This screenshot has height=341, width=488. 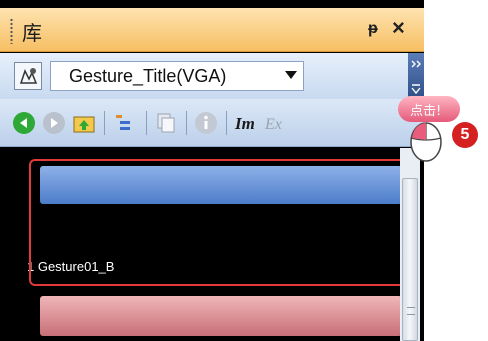 I want to click on title-bar: 库 ᵽ ×, so click(x=212, y=30).